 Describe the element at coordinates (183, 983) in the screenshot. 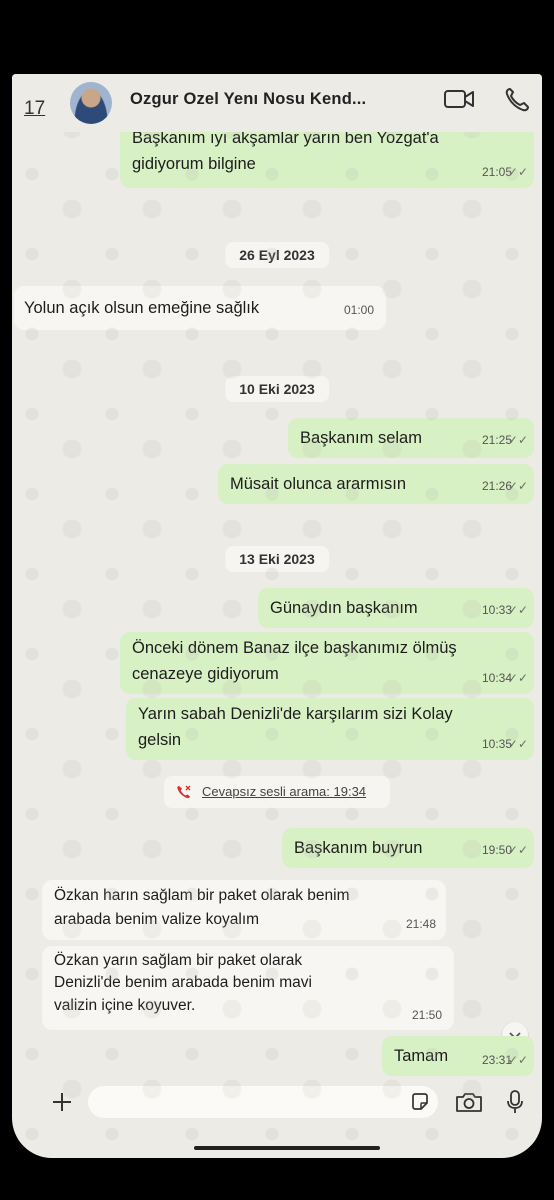

I see `message-text: Denizli'de benim arabada benim mavi` at that location.